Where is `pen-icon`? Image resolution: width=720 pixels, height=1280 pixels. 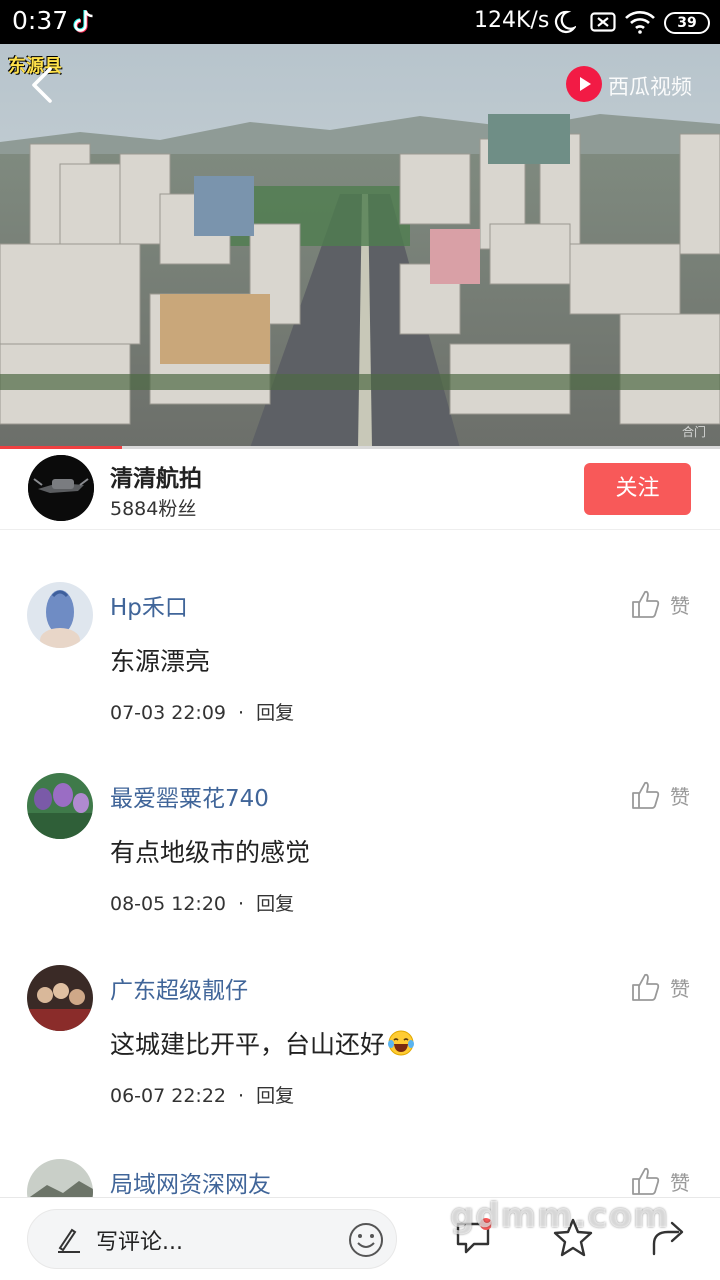
pen-icon is located at coordinates (69, 1240).